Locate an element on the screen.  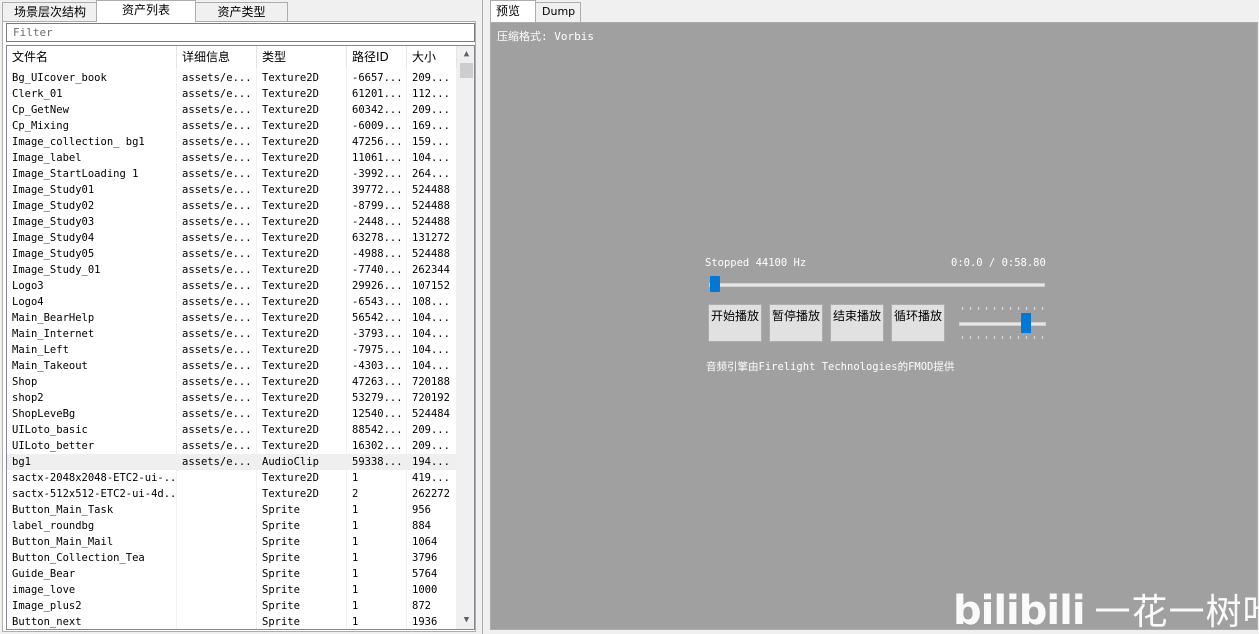
column-header-pathid: 路径ID is located at coordinates (377, 57).